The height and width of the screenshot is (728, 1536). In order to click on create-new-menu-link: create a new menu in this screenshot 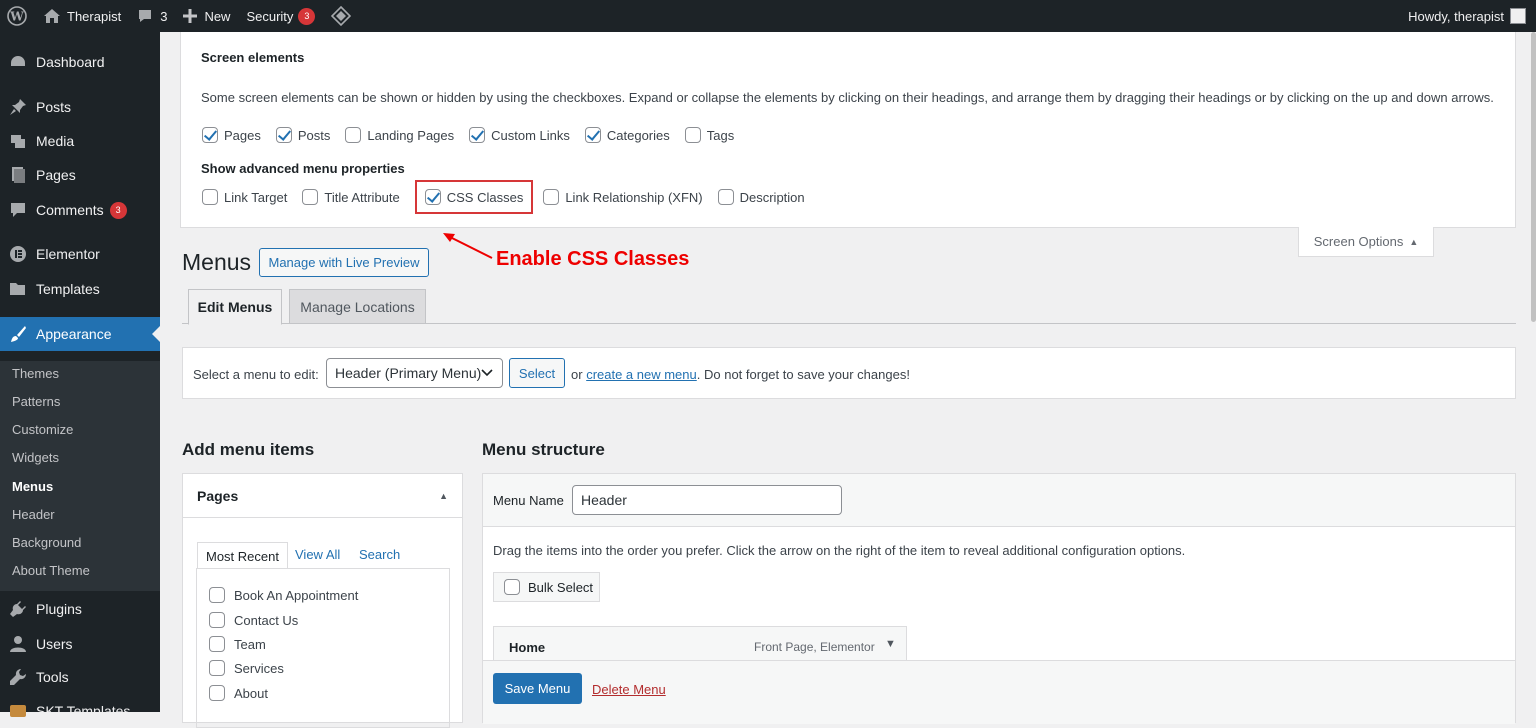, I will do `click(641, 374)`.